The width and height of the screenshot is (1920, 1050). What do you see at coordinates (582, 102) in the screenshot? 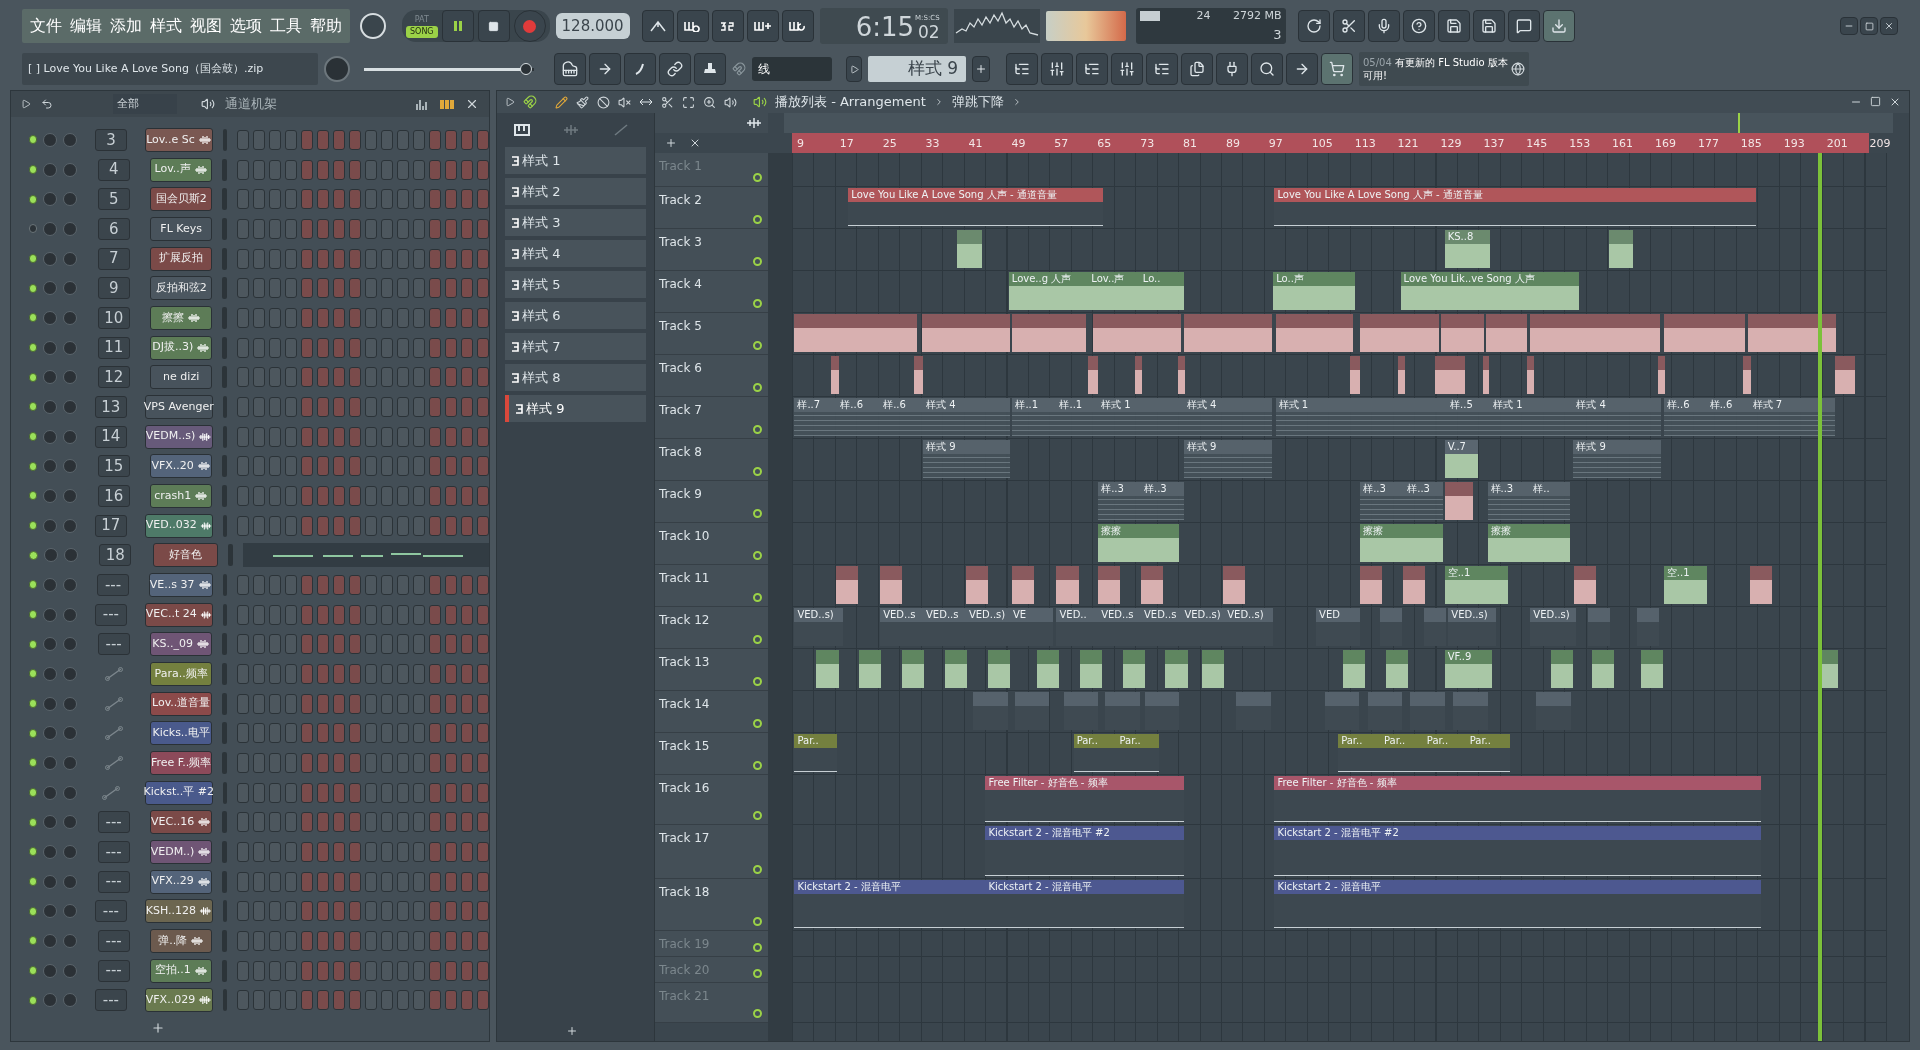
I see `brush-icon` at bounding box center [582, 102].